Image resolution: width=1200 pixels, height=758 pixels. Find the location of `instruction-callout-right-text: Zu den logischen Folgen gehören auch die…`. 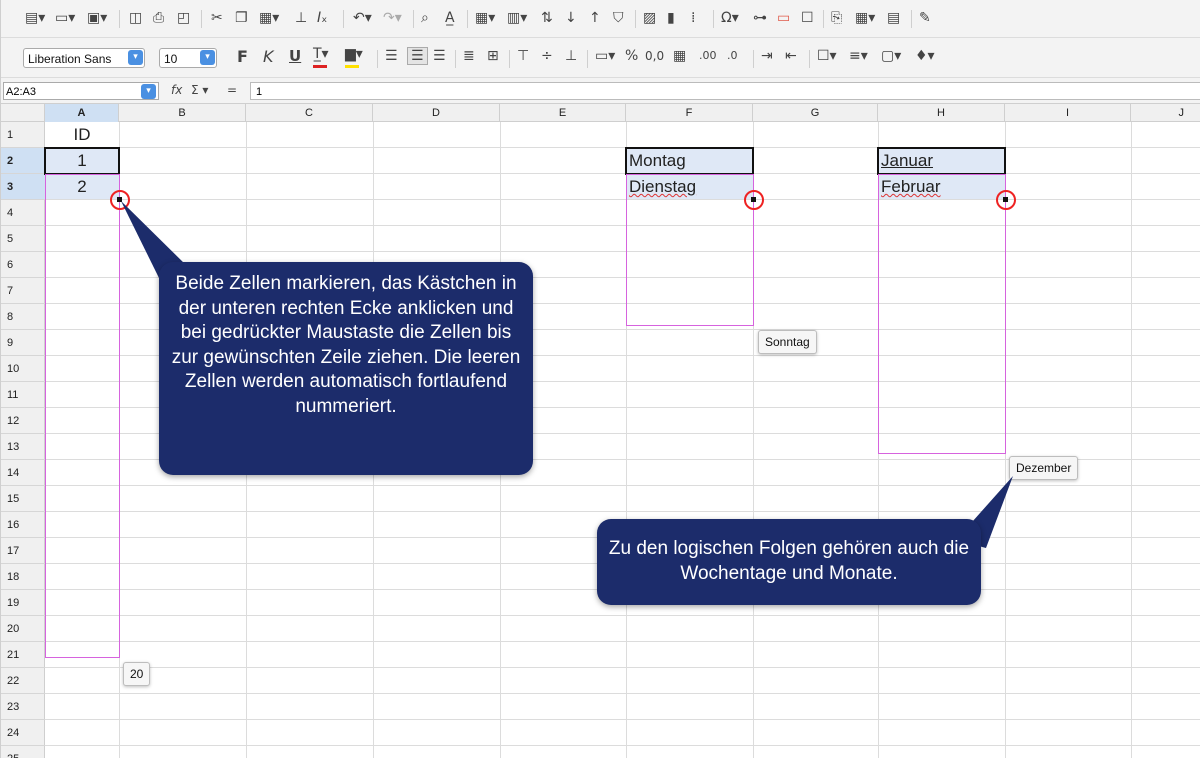

instruction-callout-right-text: Zu den logischen Folgen gehören auch die… is located at coordinates (789, 561).